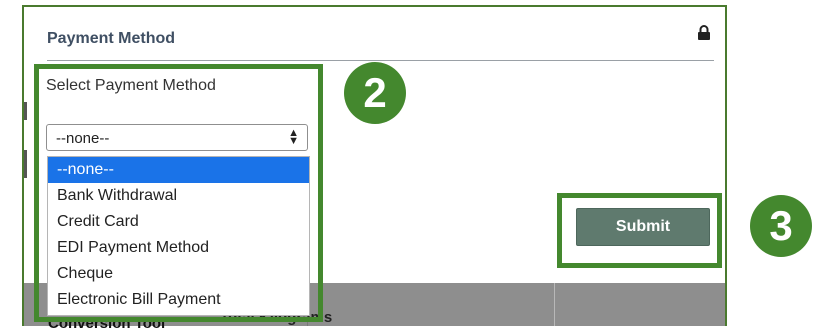  Describe the element at coordinates (781, 226) in the screenshot. I see `step-badge-3: 3` at that location.